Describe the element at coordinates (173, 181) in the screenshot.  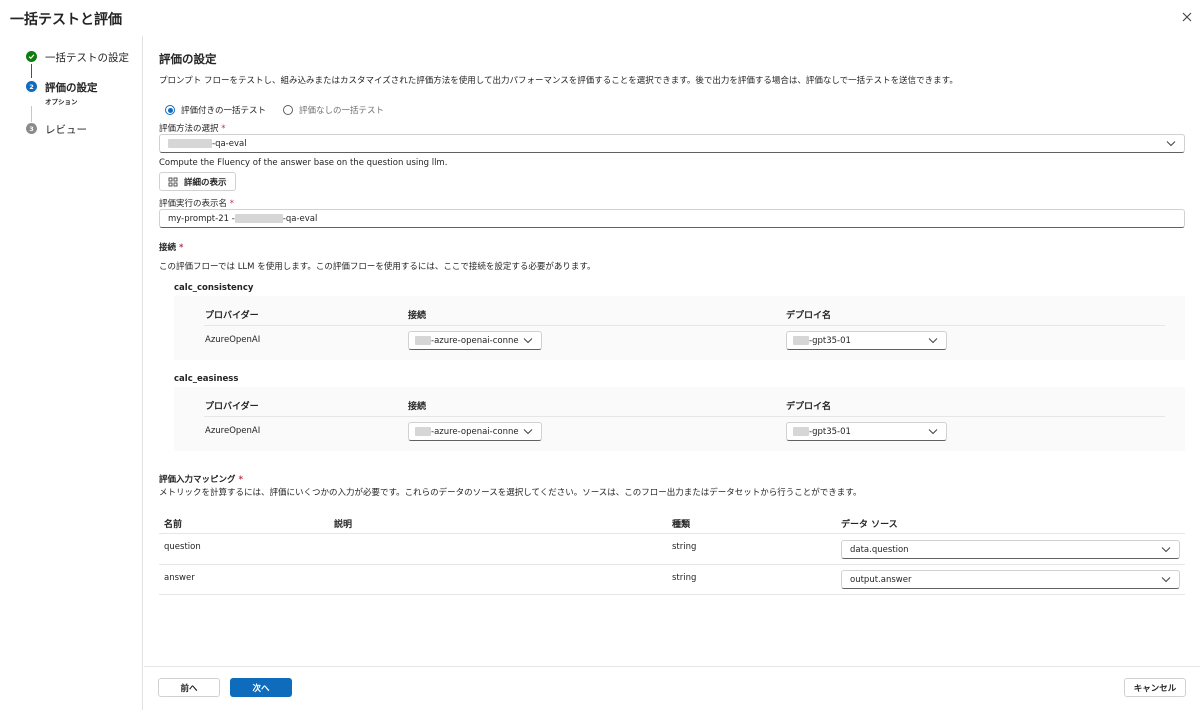
I see `grid-icon` at that location.